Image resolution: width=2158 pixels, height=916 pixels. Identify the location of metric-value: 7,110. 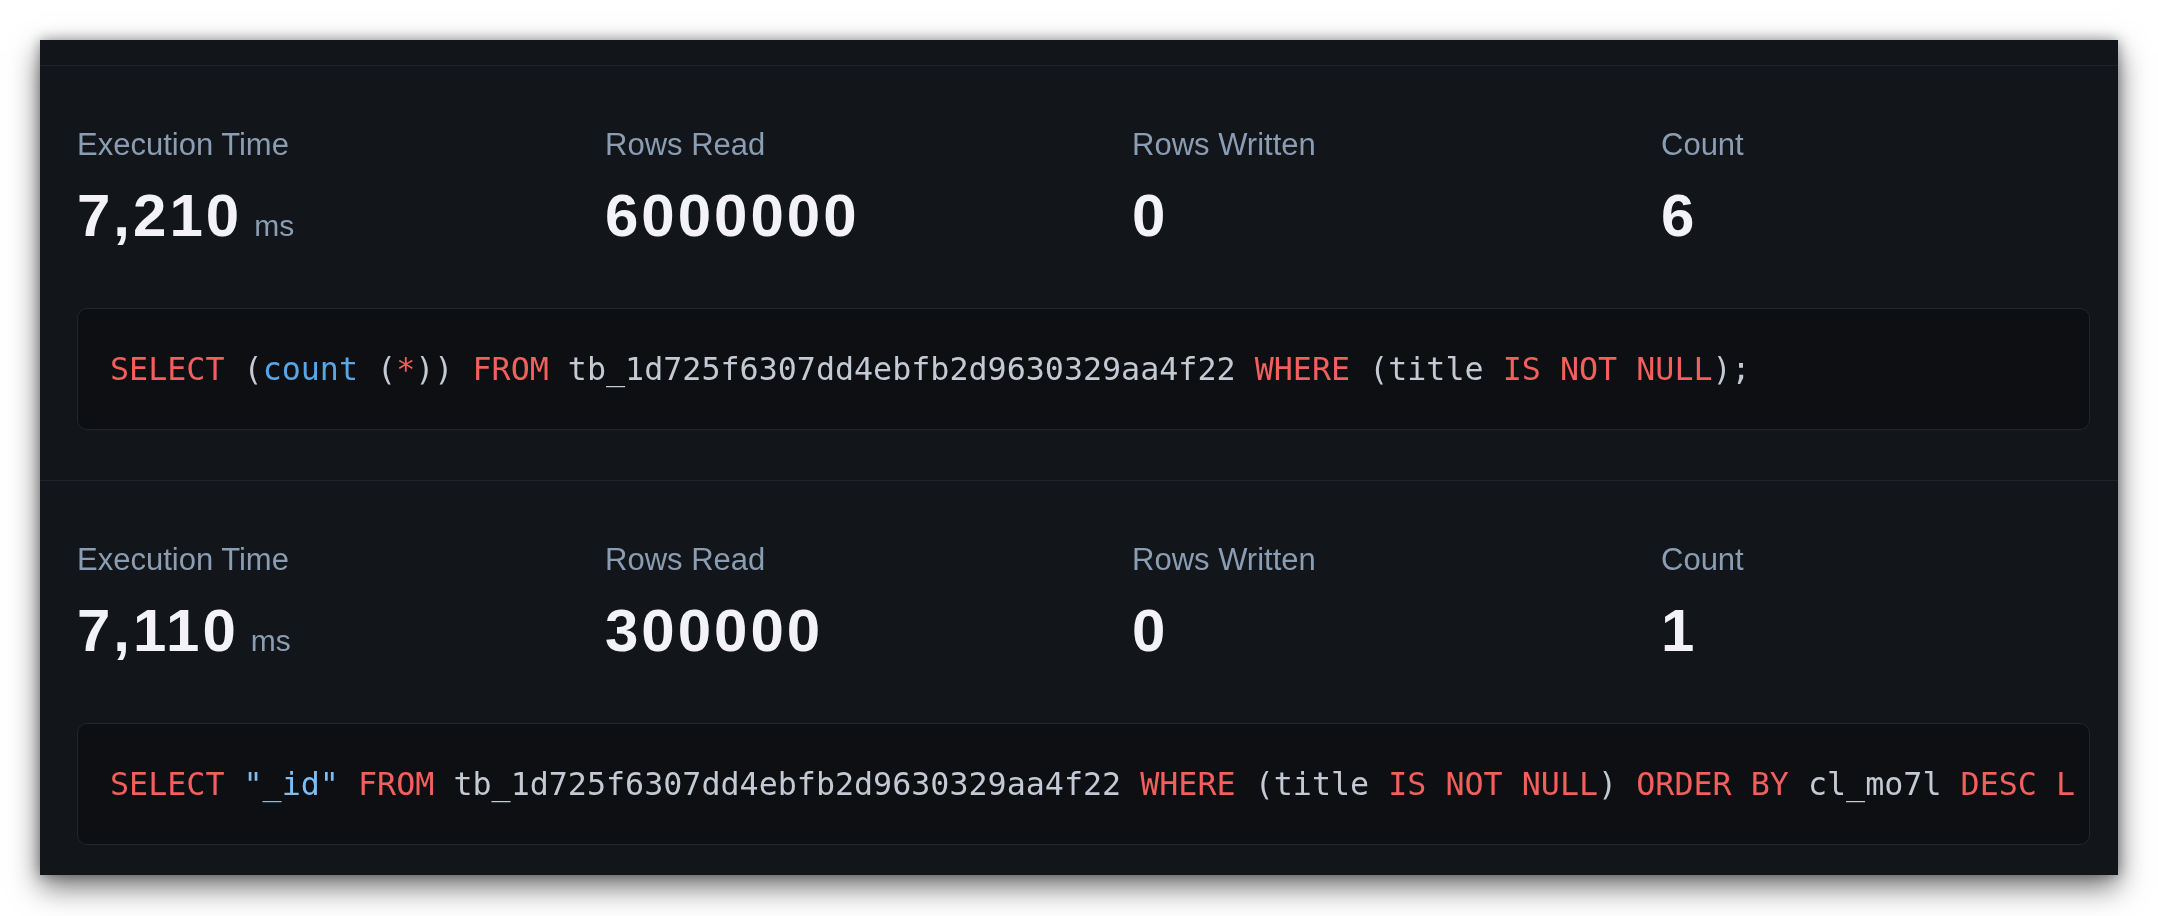
(158, 631).